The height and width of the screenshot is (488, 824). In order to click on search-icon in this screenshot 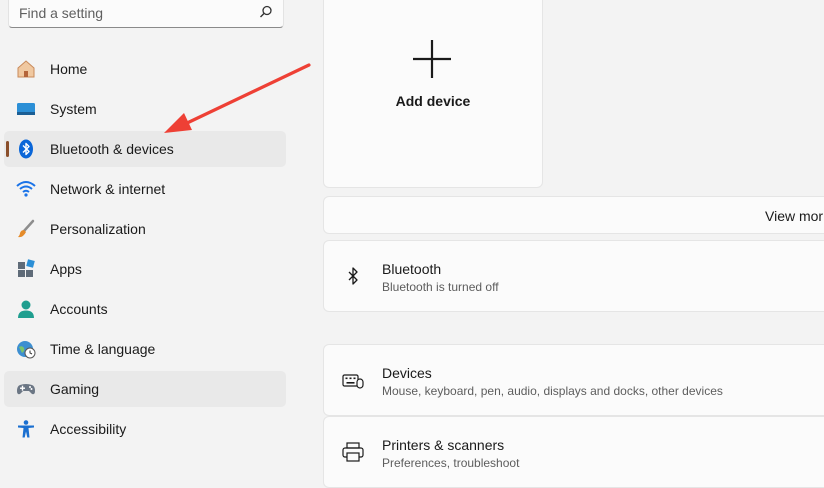, I will do `click(266, 12)`.